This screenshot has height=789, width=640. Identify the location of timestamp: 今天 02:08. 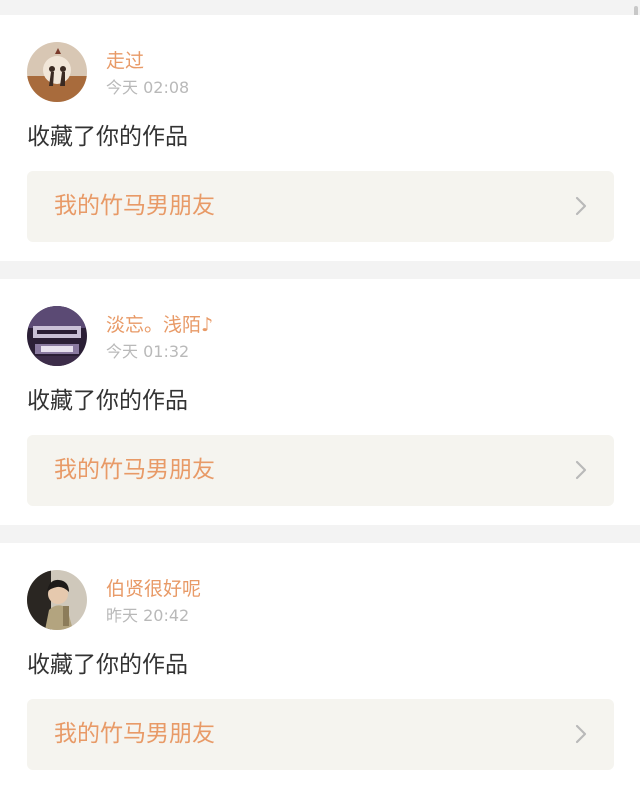
(148, 87).